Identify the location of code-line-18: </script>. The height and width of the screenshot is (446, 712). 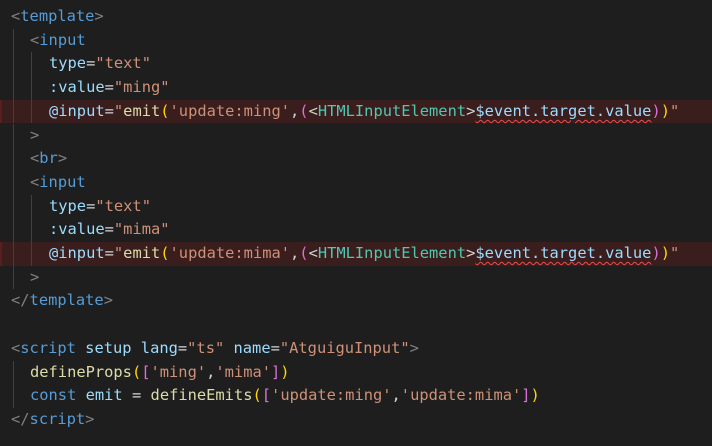
(356, 420).